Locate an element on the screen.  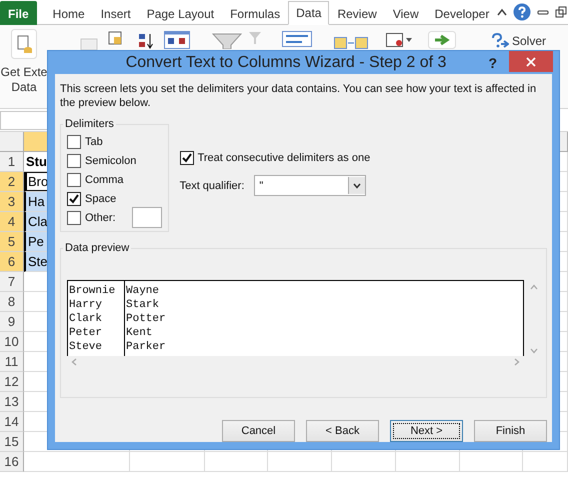
ribbon-tab: Insert is located at coordinates (115, 13).